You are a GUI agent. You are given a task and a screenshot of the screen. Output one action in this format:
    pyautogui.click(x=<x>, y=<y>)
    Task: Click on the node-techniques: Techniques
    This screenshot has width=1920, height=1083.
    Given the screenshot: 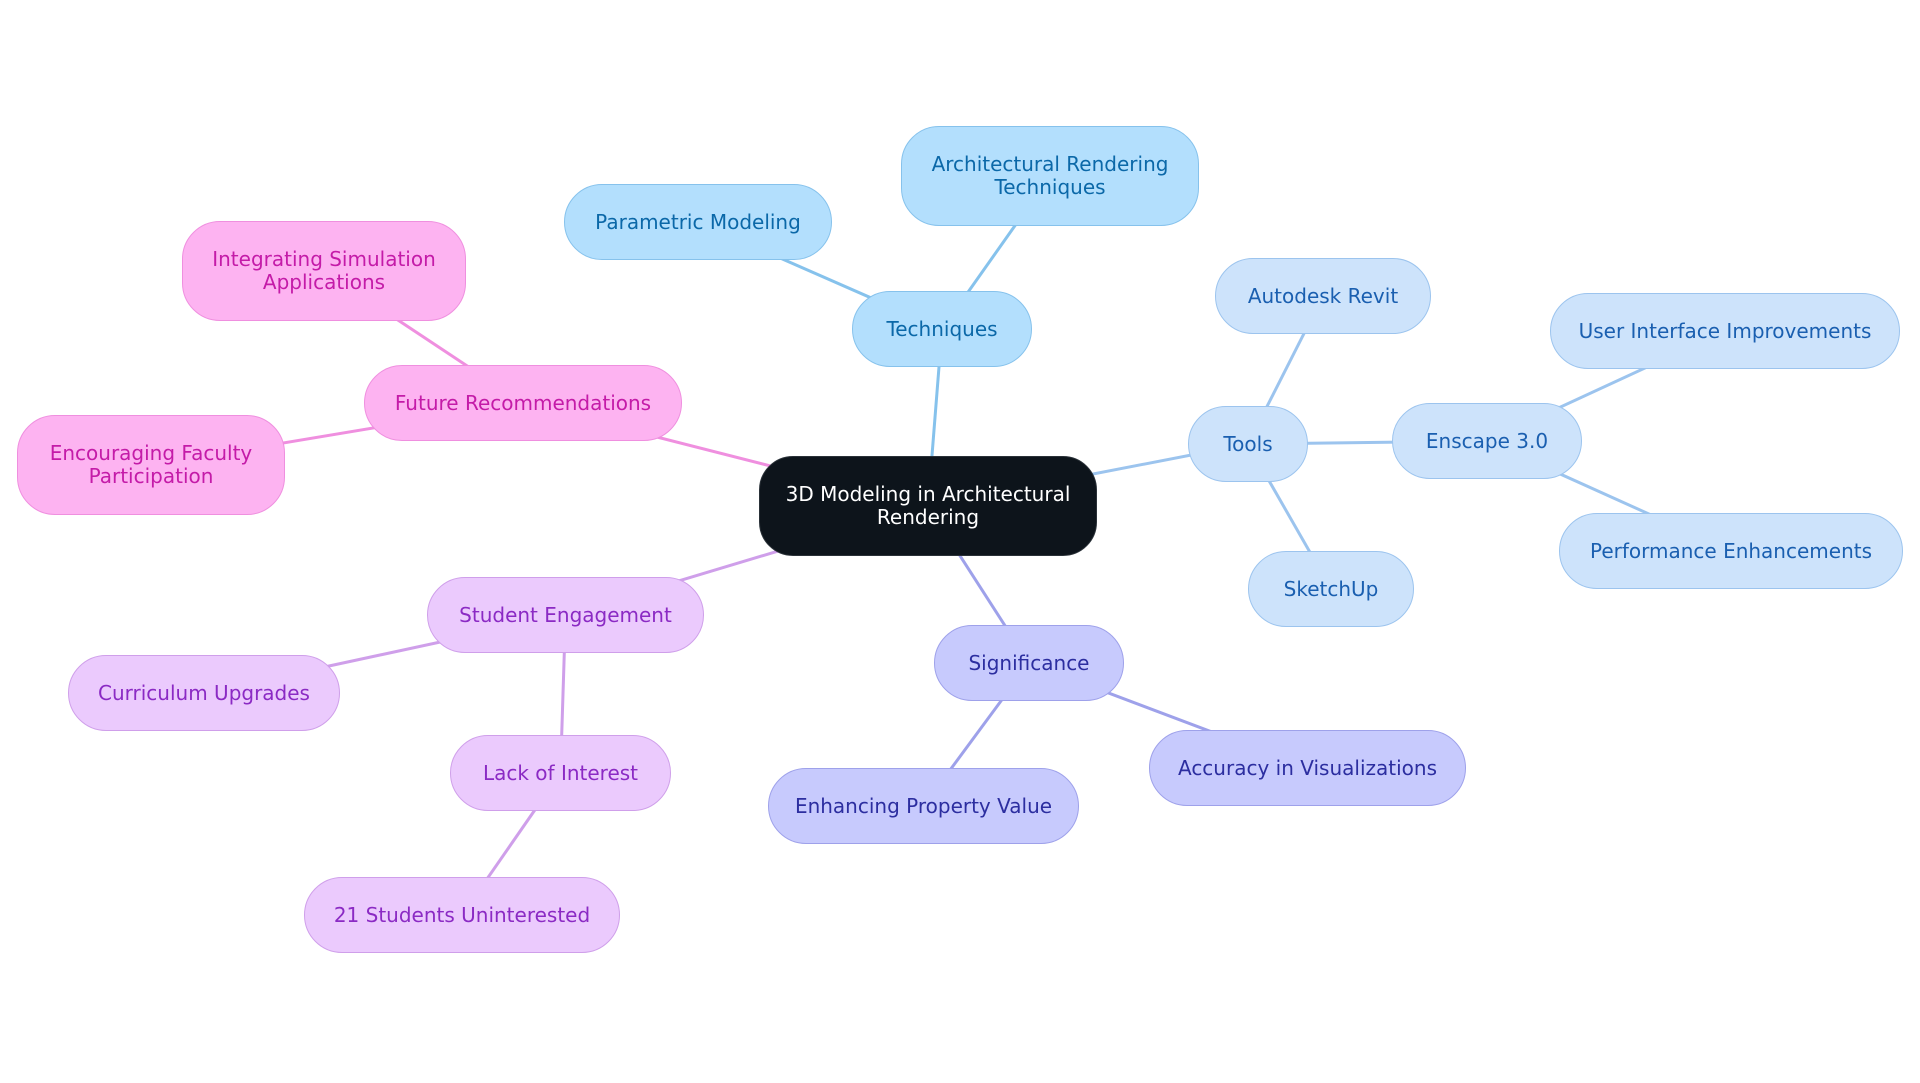 What is the action you would take?
    pyautogui.click(x=942, y=329)
    